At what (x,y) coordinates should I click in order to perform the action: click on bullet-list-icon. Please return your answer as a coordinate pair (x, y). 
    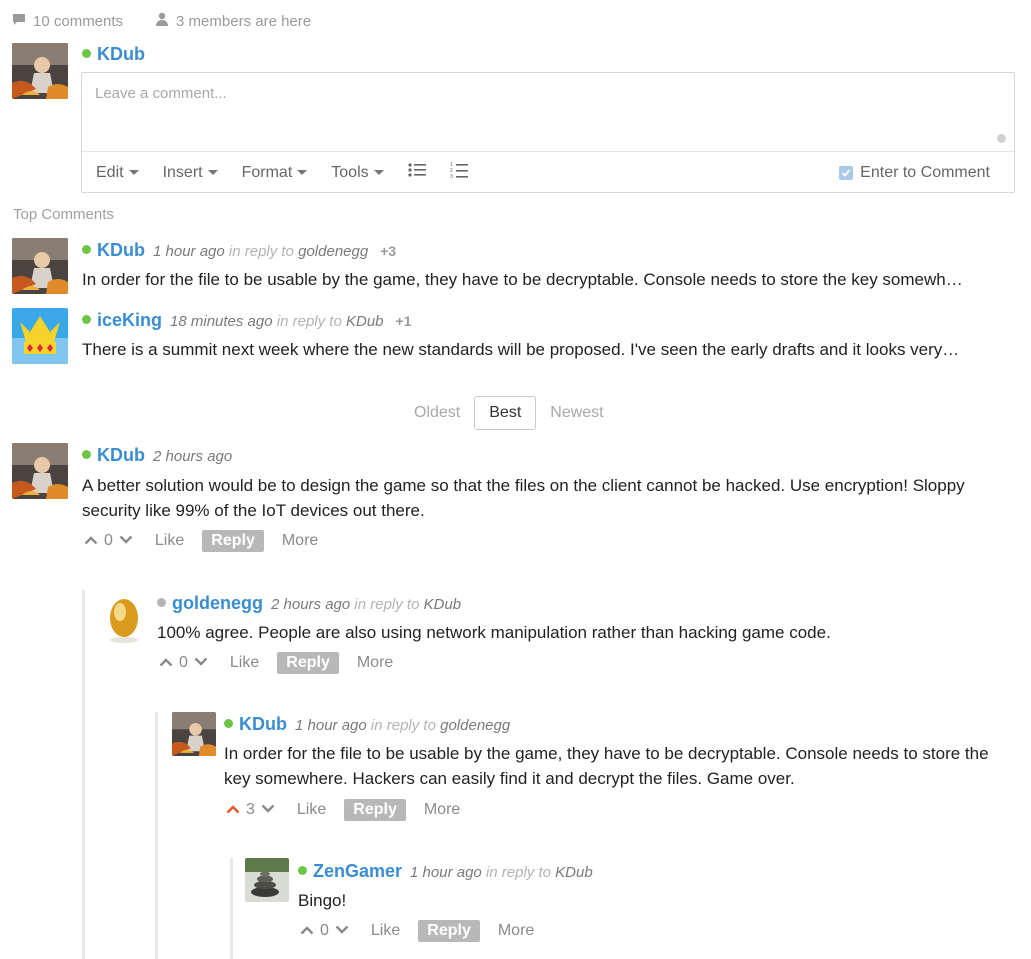
    Looking at the image, I should click on (417, 172).